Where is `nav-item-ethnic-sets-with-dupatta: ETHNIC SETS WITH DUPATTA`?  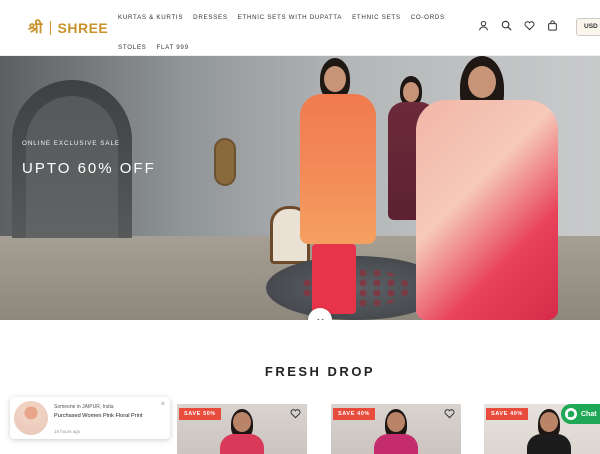
nav-item-ethnic-sets-with-dupatta: ETHNIC SETS WITH DUPATTA is located at coordinates (290, 17).